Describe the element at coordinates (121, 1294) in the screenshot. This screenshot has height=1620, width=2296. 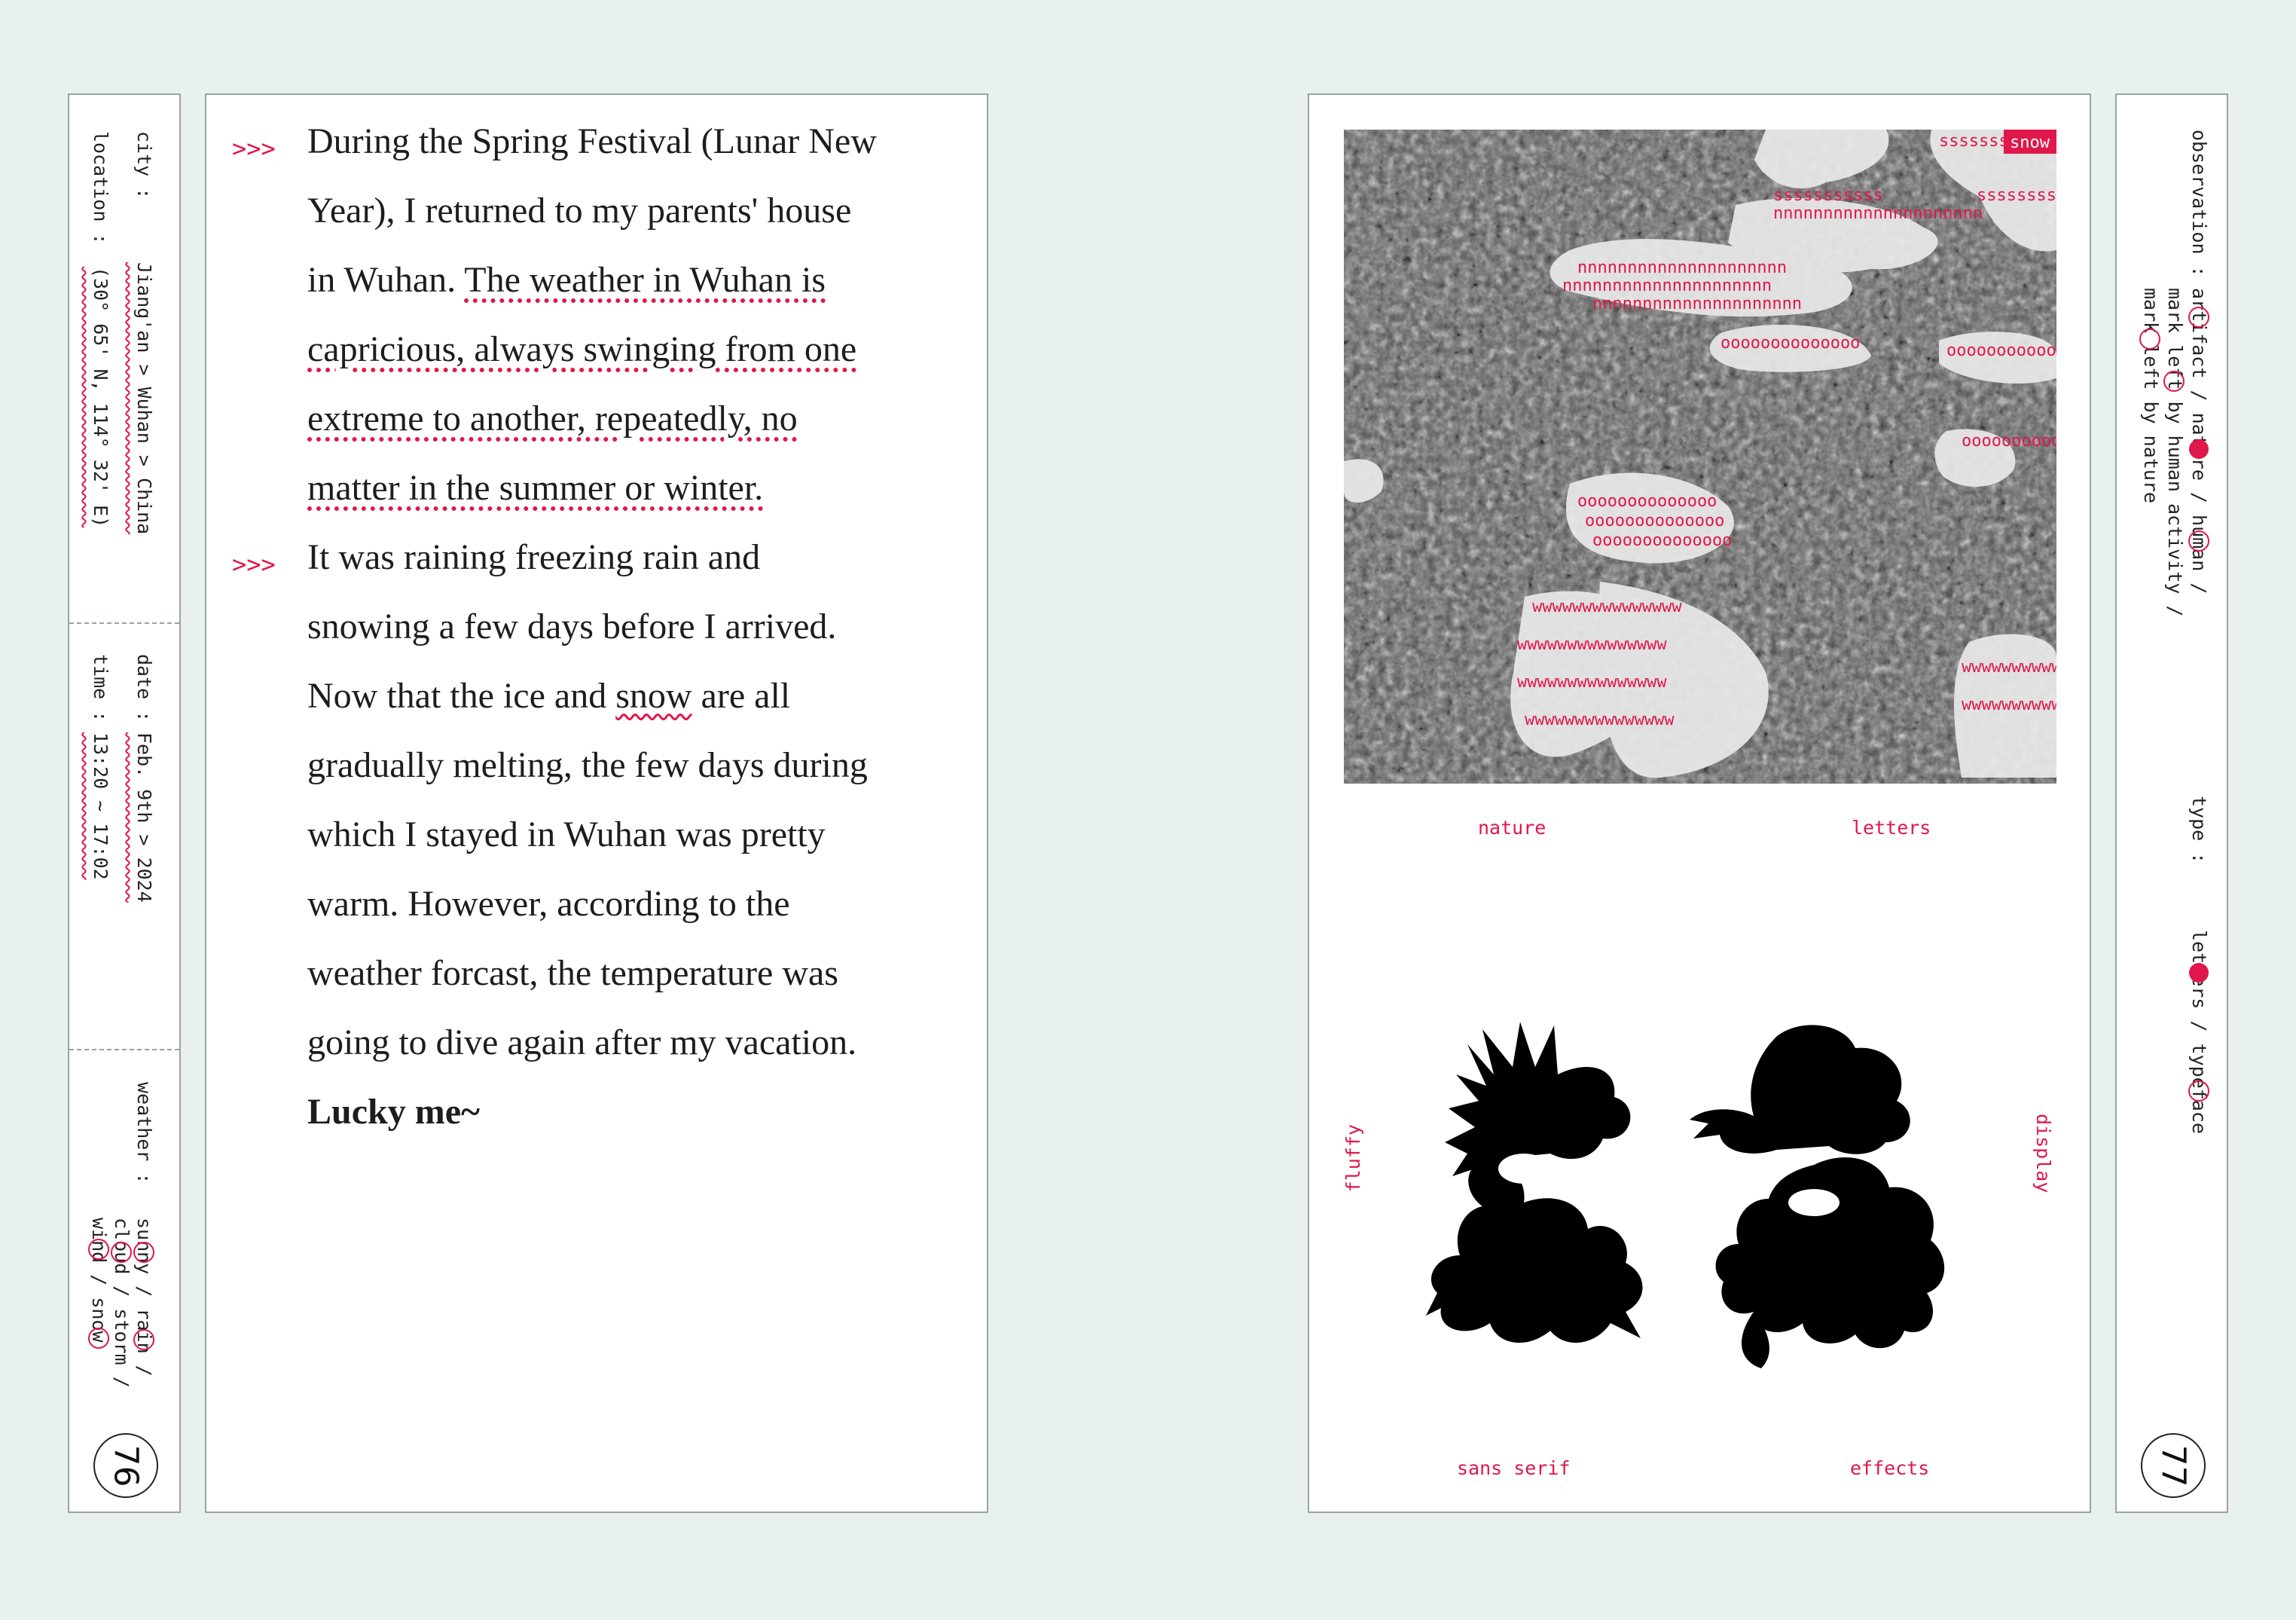
I see `weather-circle-marks` at that location.